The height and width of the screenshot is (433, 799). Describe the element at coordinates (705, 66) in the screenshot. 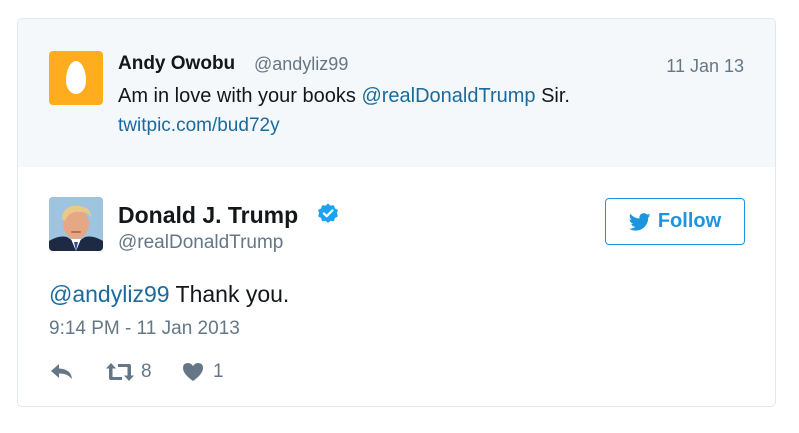

I see `quoted-tweet-date: 11 Jan 13` at that location.